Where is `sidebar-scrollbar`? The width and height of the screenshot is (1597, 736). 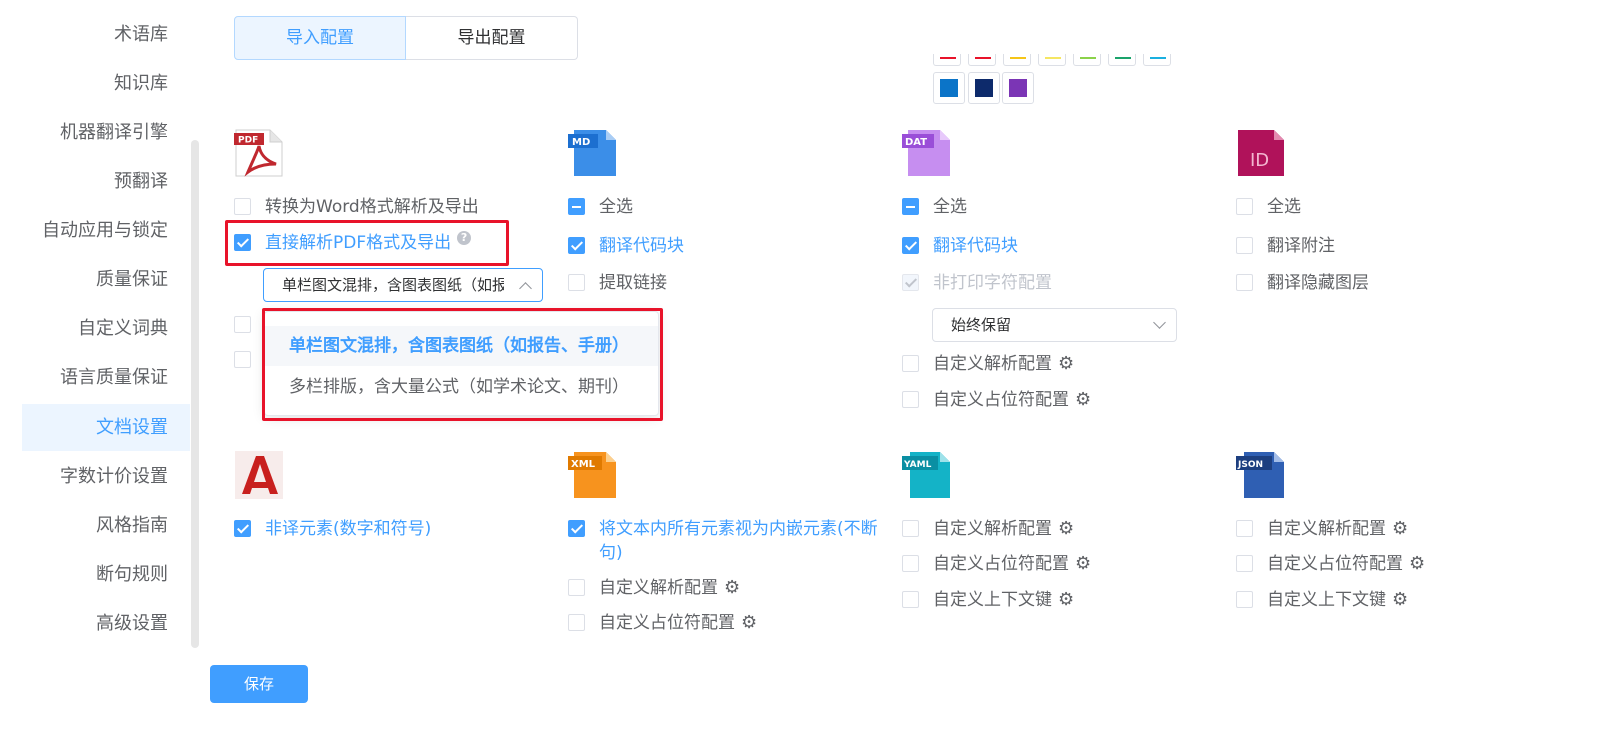
sidebar-scrollbar is located at coordinates (195, 394).